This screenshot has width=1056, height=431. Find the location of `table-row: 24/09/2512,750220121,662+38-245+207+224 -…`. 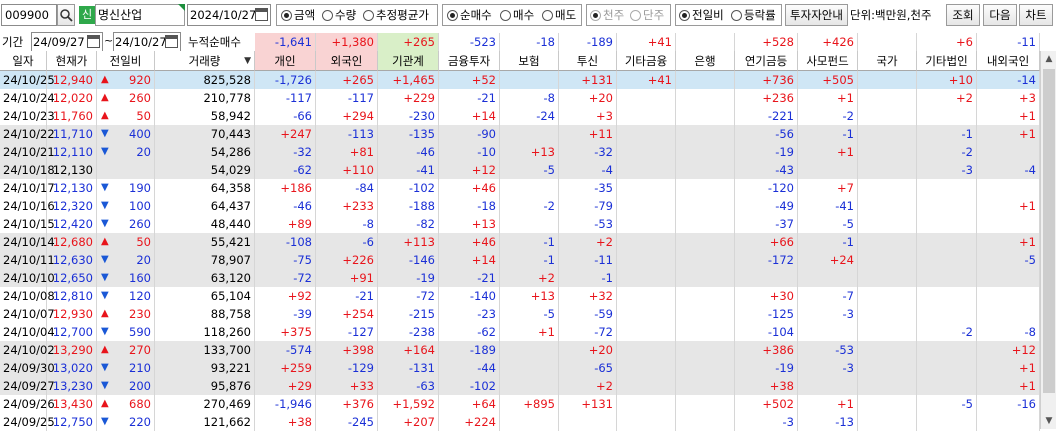

table-row: 24/09/2512,750220121,662+38-245+207+224 -… is located at coordinates (520, 422).